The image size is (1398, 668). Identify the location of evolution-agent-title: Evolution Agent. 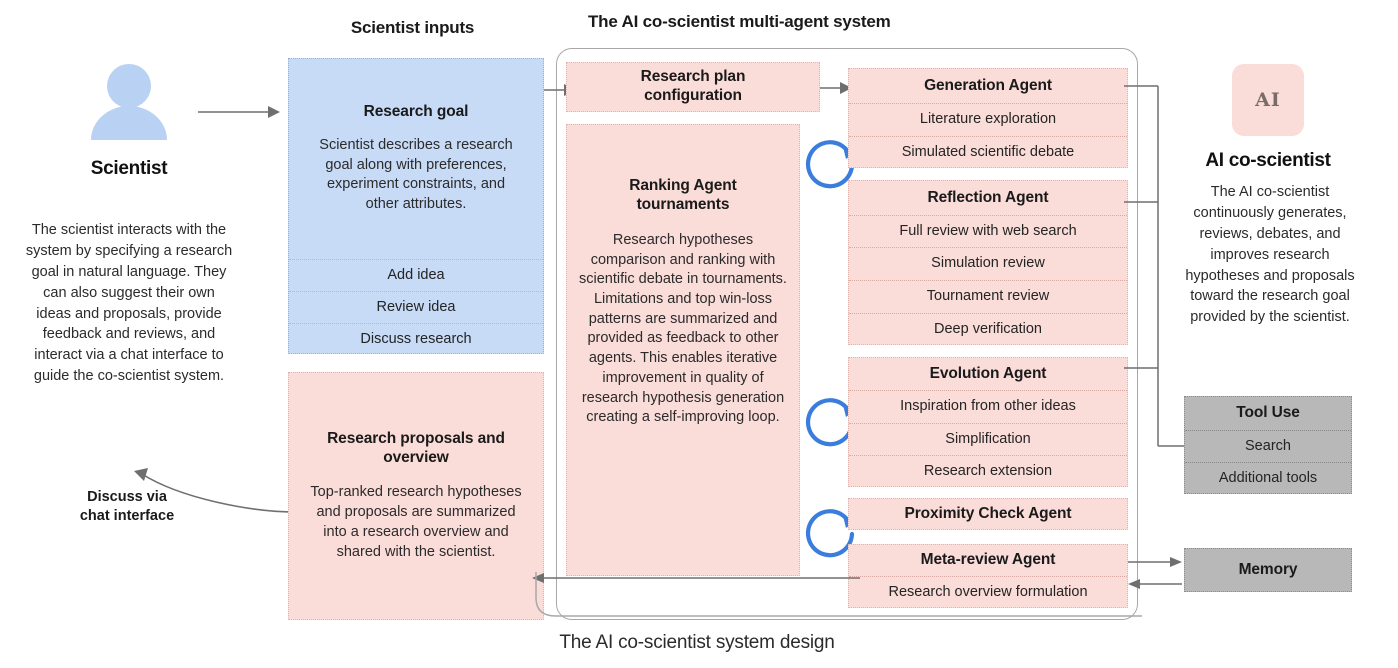
(988, 373).